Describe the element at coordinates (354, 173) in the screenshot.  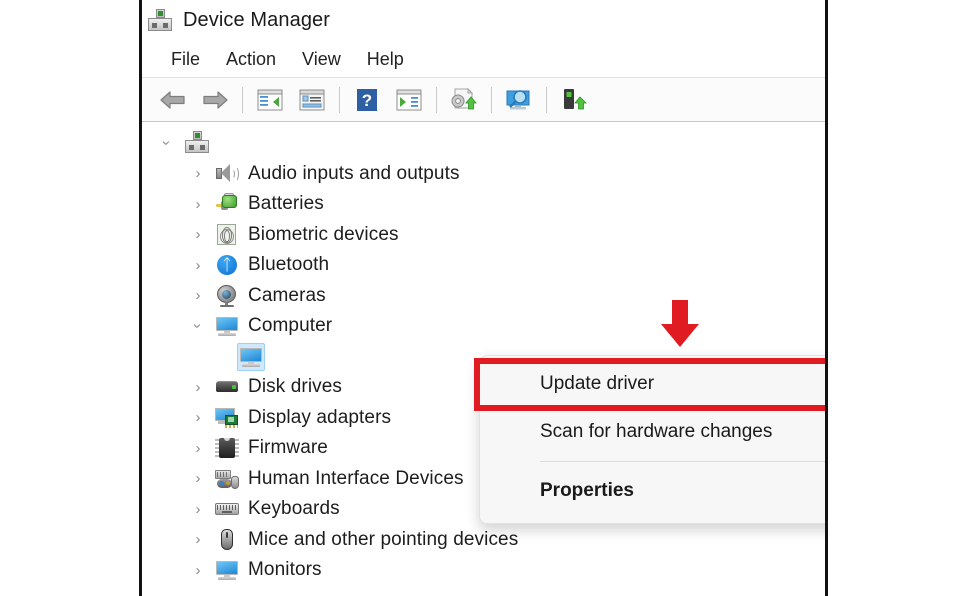
I see `tree-item-label: Audio inputs and outputs` at that location.